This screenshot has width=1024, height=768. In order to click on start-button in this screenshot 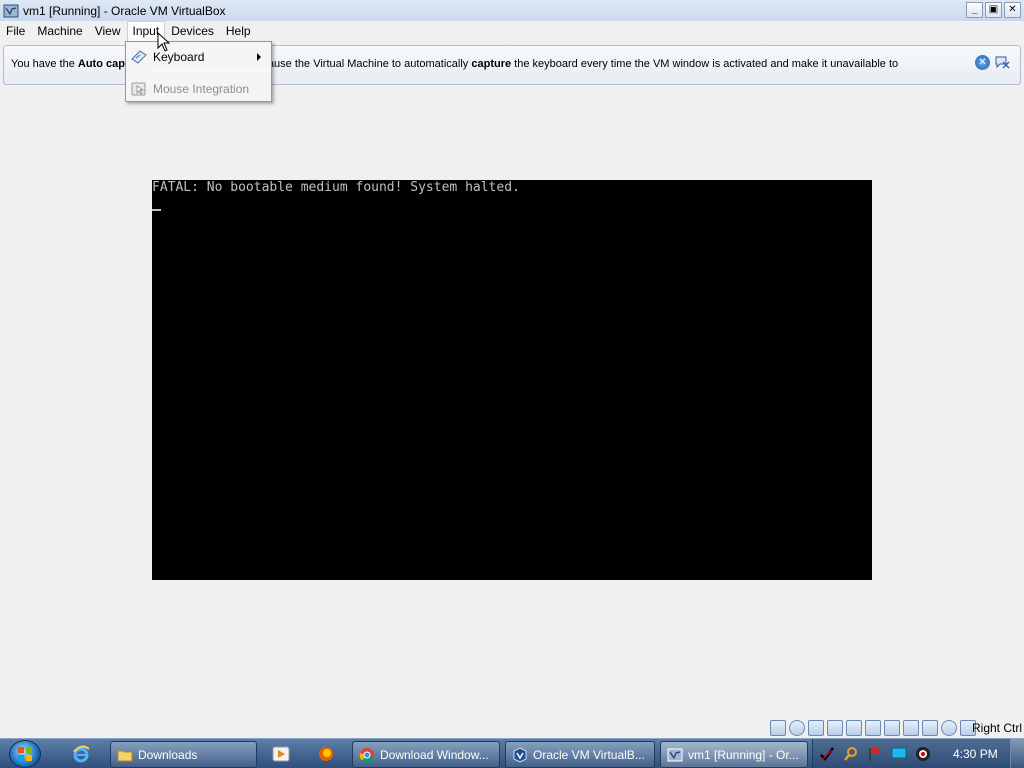, I will do `click(25, 753)`.